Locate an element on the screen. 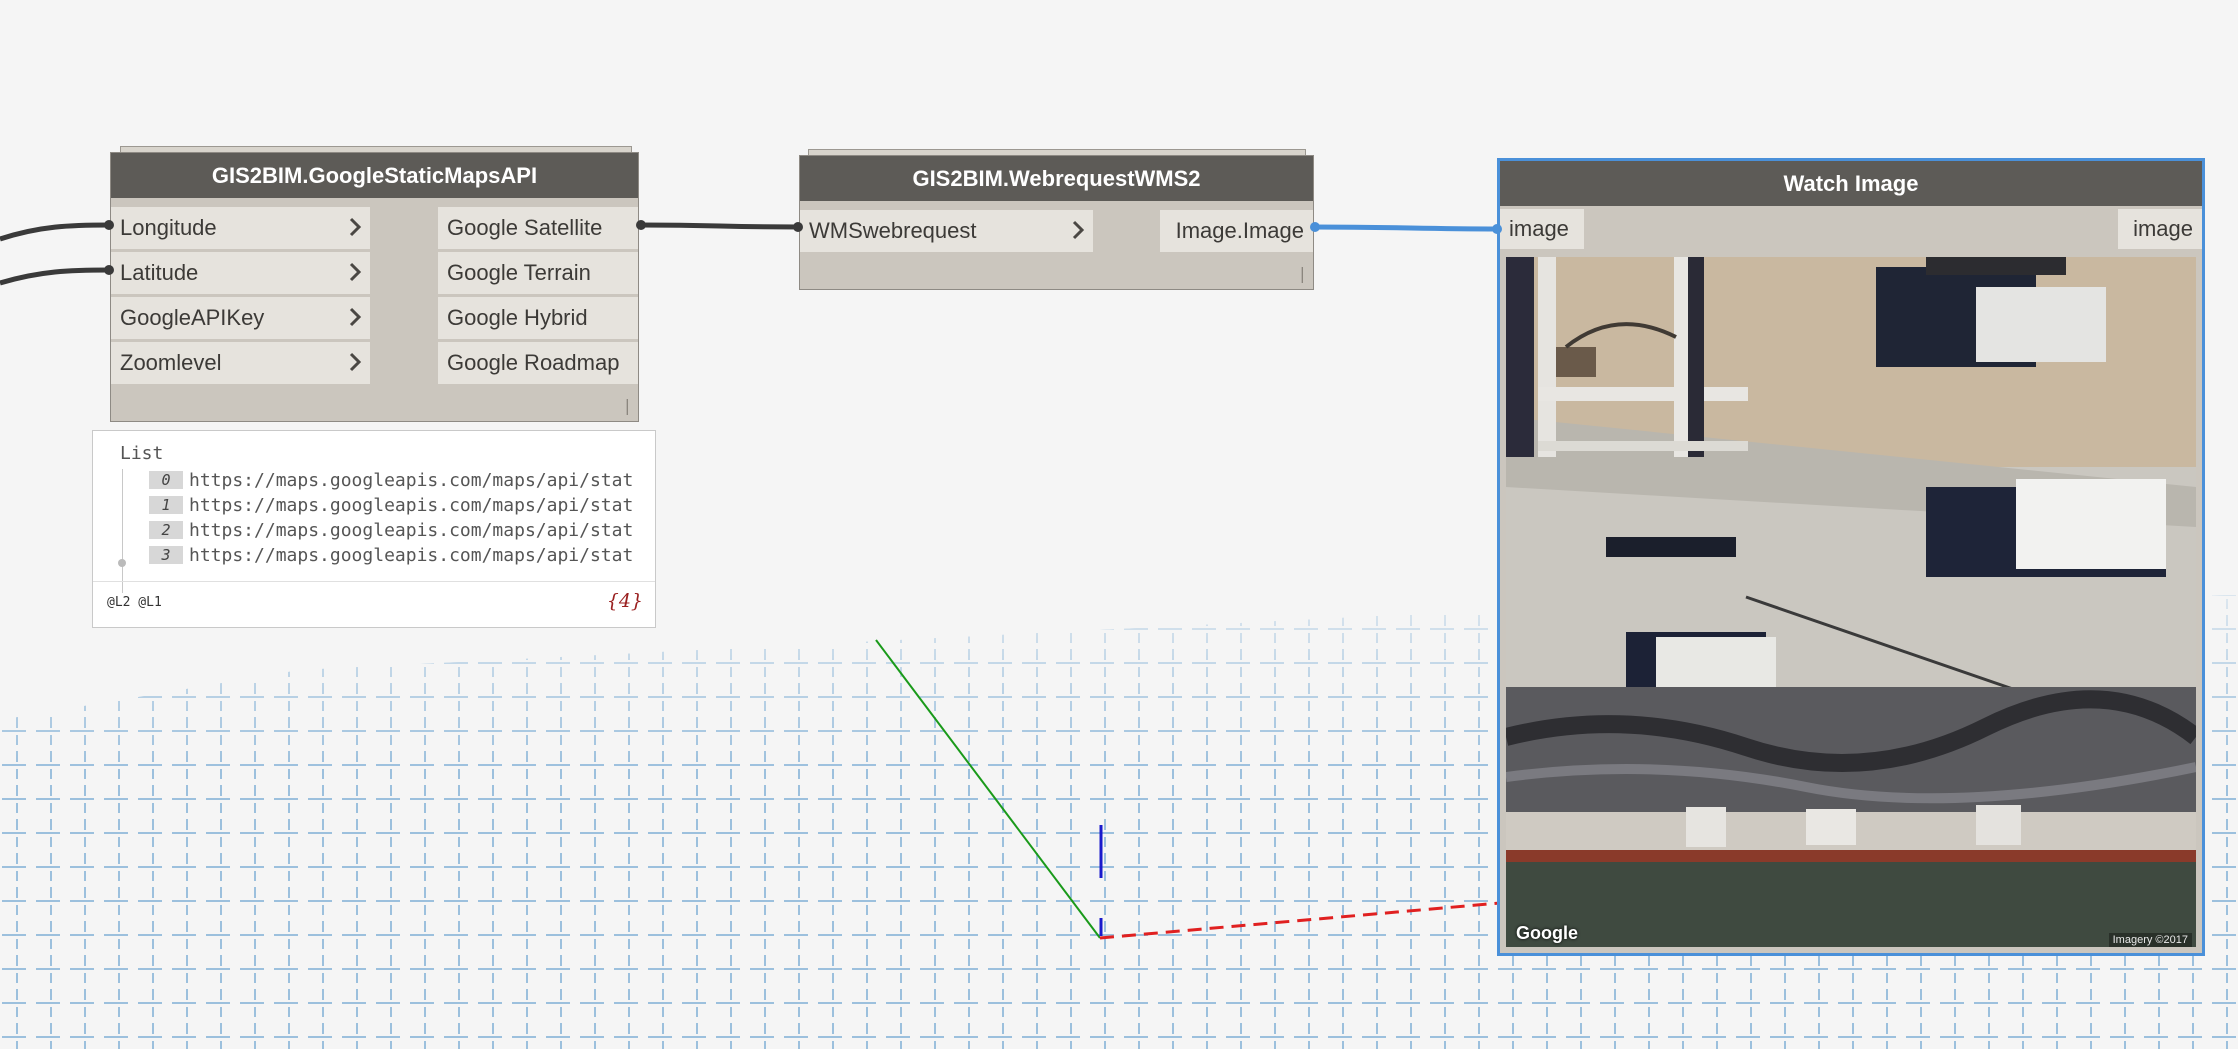 The height and width of the screenshot is (1049, 2238). list-index: 3 is located at coordinates (166, 555).